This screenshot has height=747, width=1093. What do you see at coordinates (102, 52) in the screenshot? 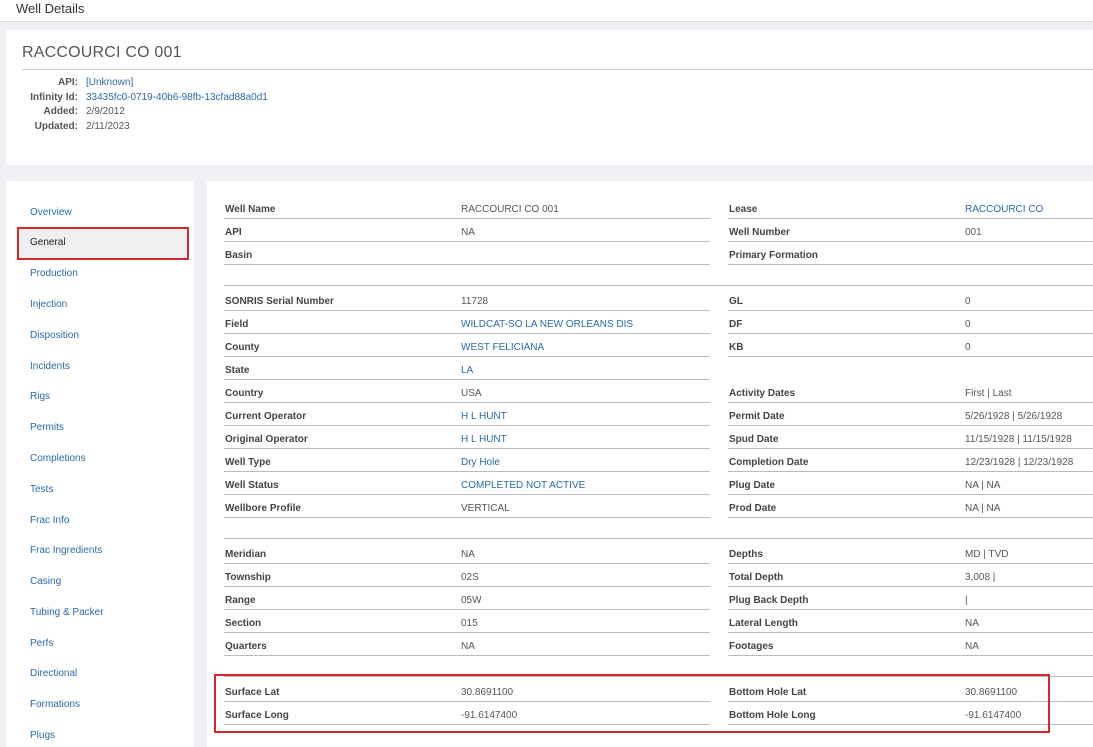
I see `well-name-title: RACCOURCI CO 001` at bounding box center [102, 52].